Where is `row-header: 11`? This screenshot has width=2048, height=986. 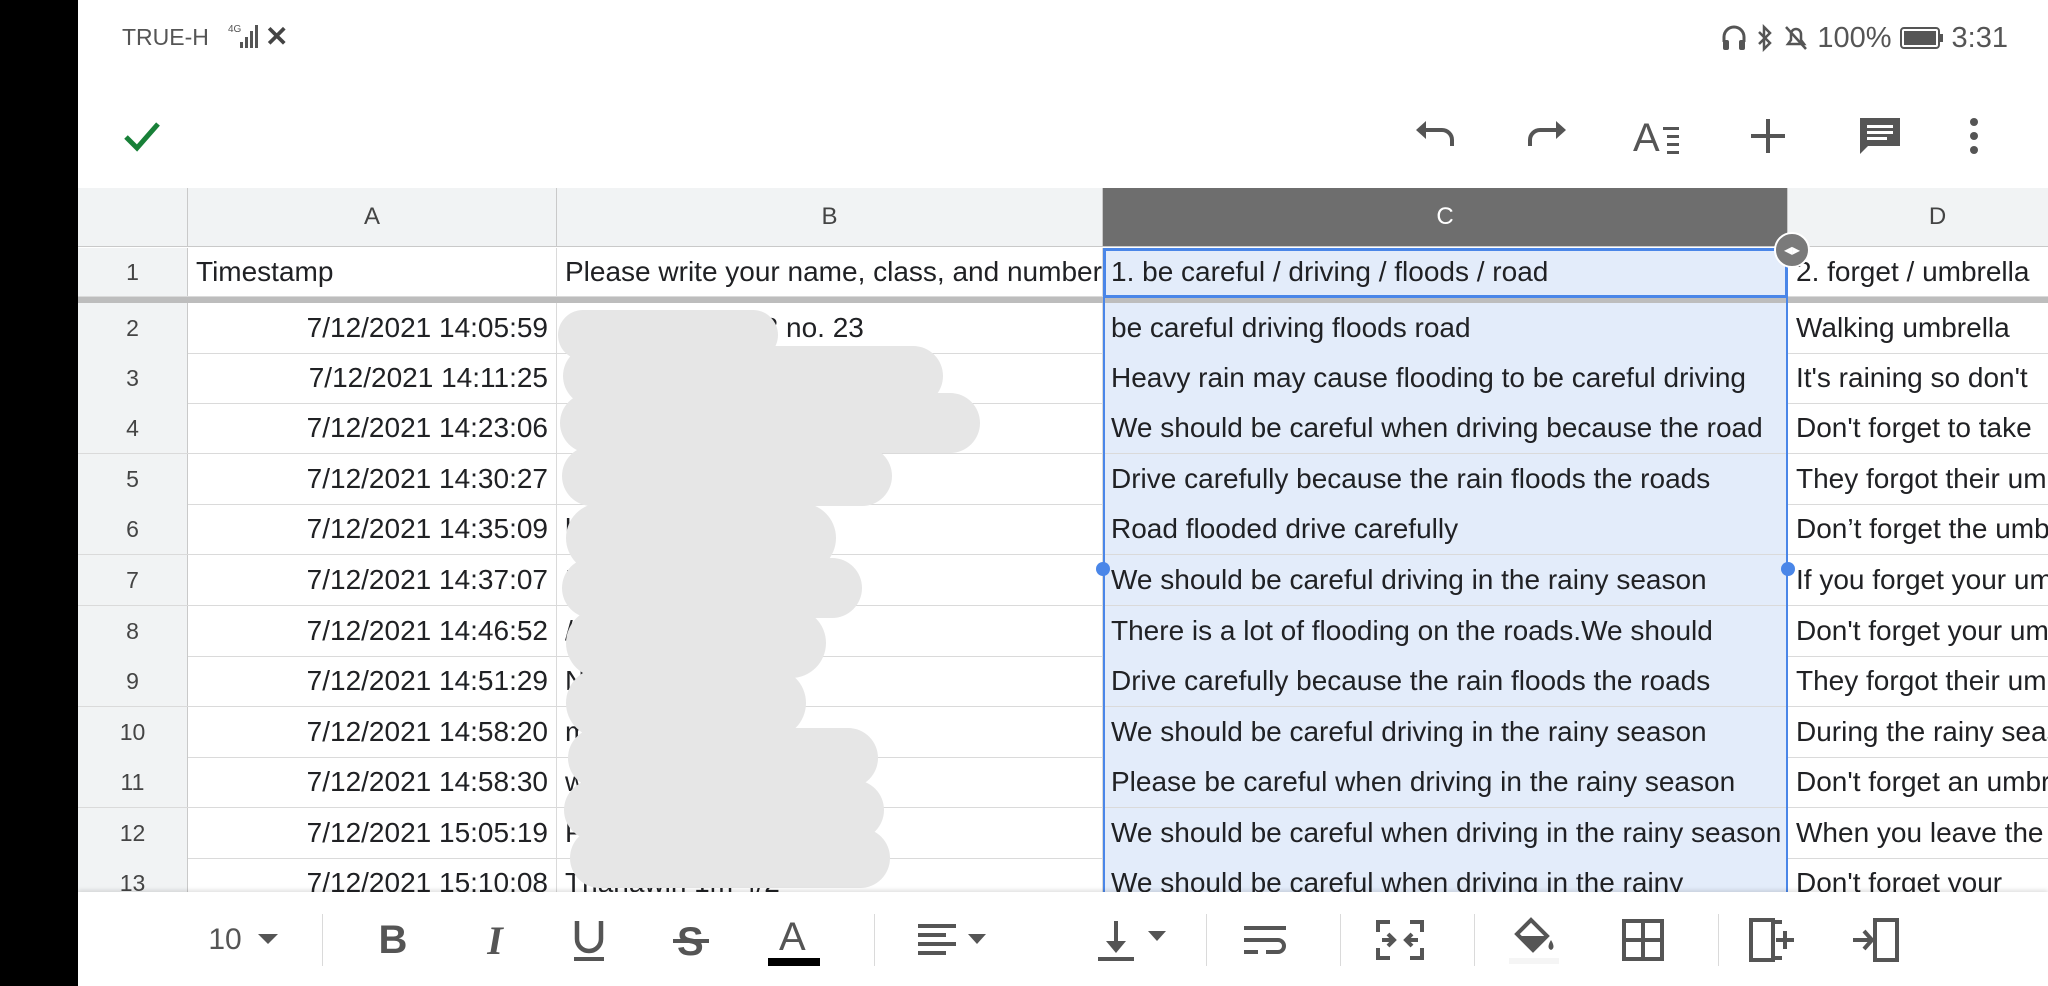 row-header: 11 is located at coordinates (133, 782).